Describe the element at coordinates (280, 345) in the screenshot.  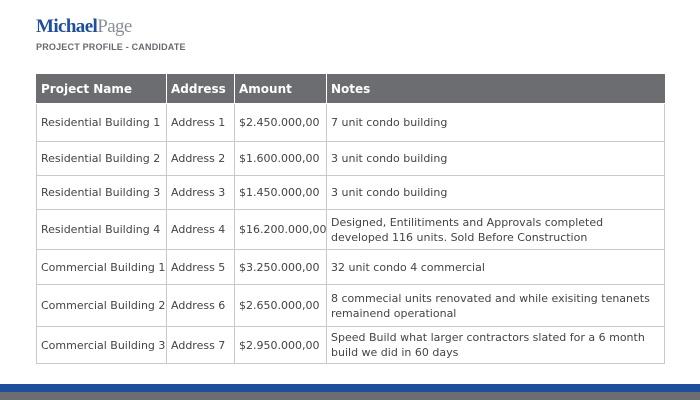
I see `cell-amount: $2.950.000,00` at that location.